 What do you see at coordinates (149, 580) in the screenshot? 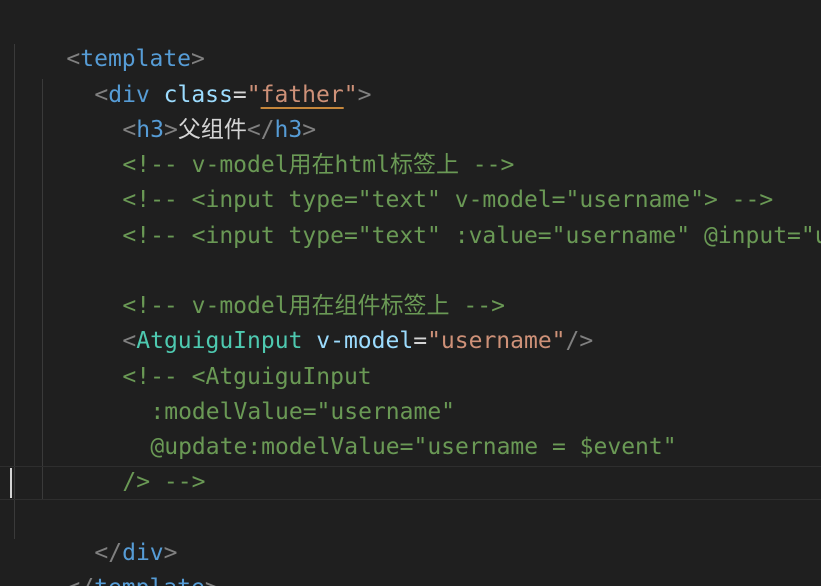
I see `tag-name: template` at bounding box center [149, 580].